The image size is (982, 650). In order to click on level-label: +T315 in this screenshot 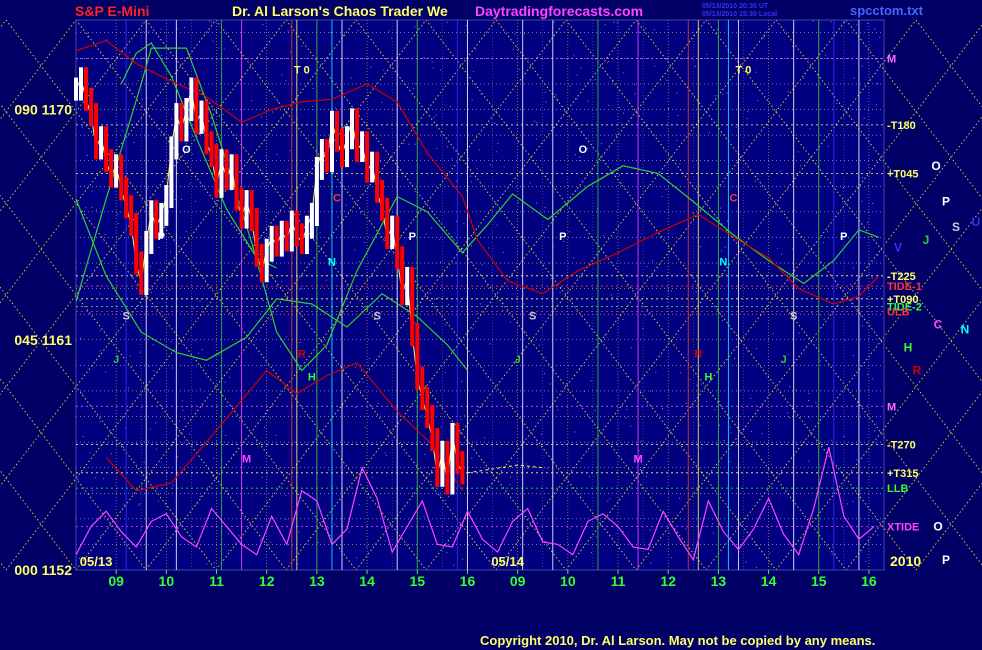, I will do `click(903, 474)`.